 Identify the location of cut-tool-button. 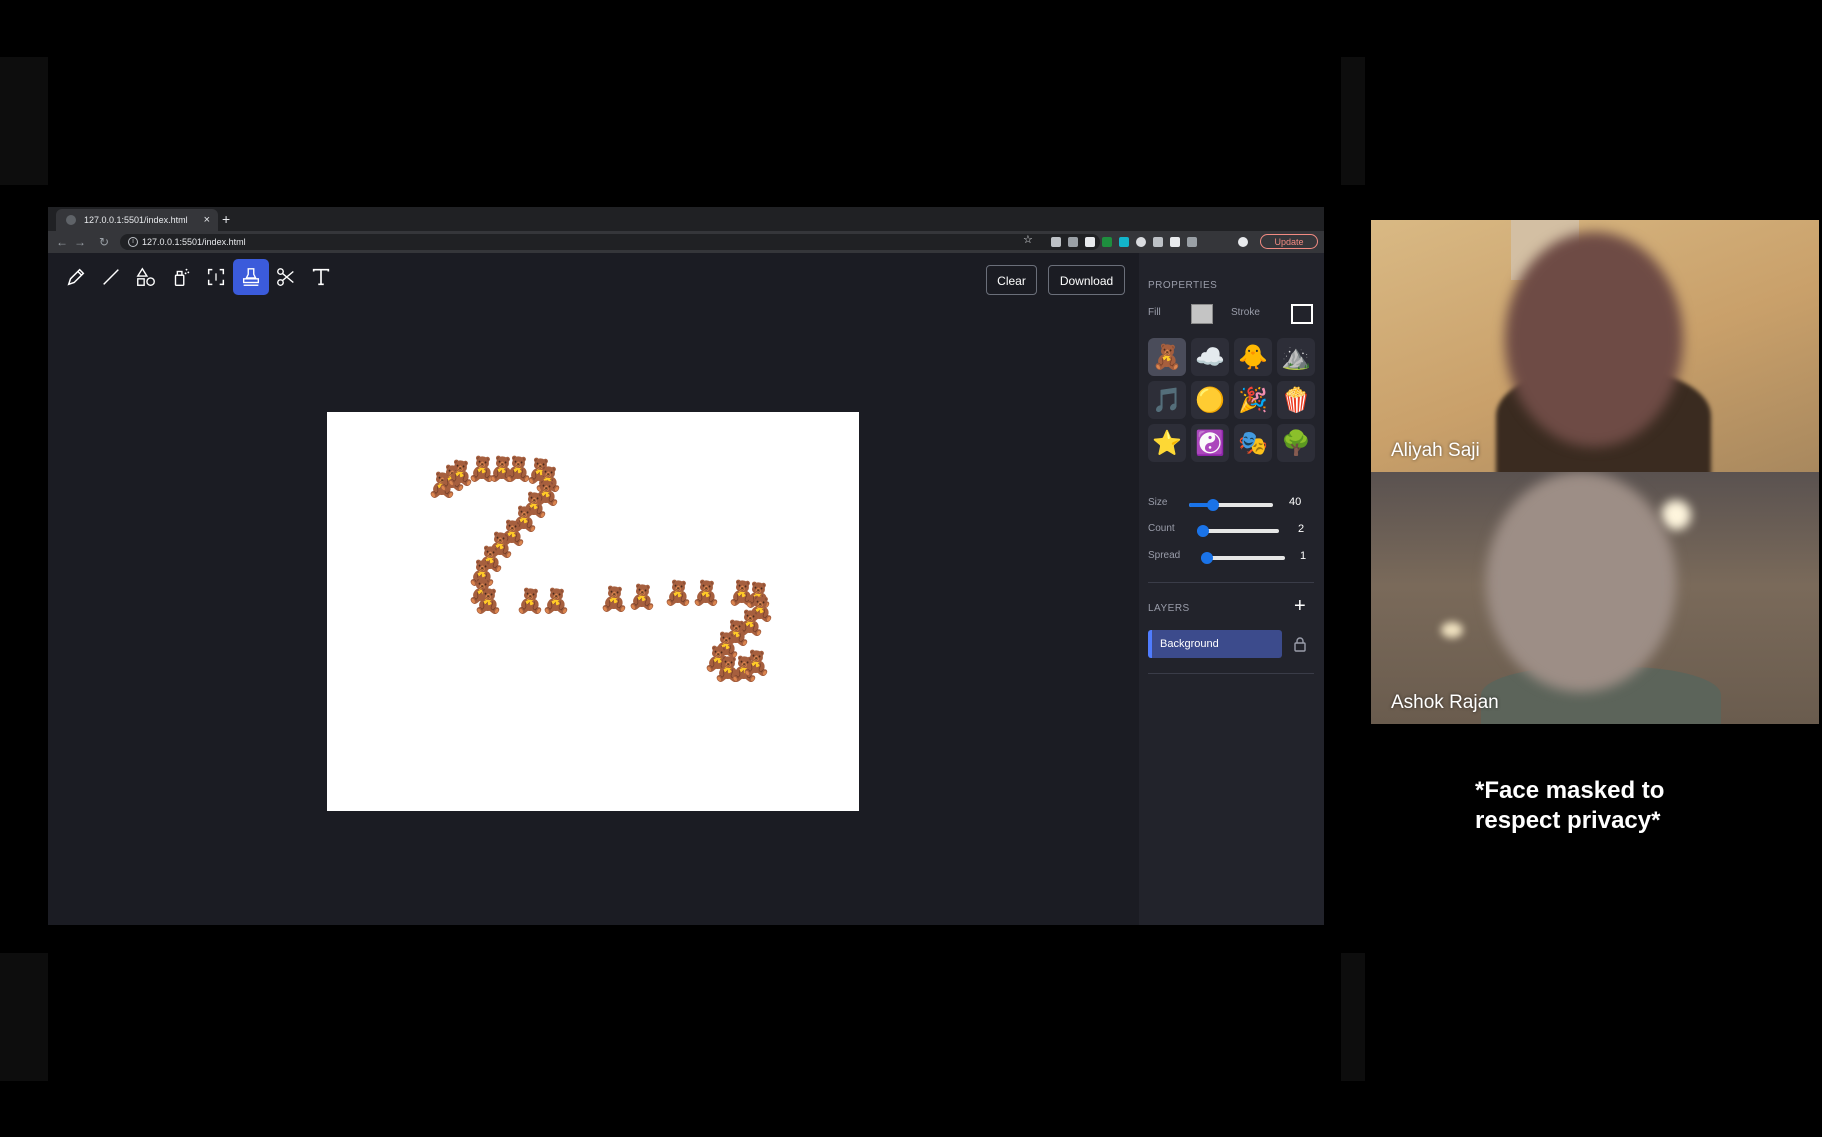
(286, 277).